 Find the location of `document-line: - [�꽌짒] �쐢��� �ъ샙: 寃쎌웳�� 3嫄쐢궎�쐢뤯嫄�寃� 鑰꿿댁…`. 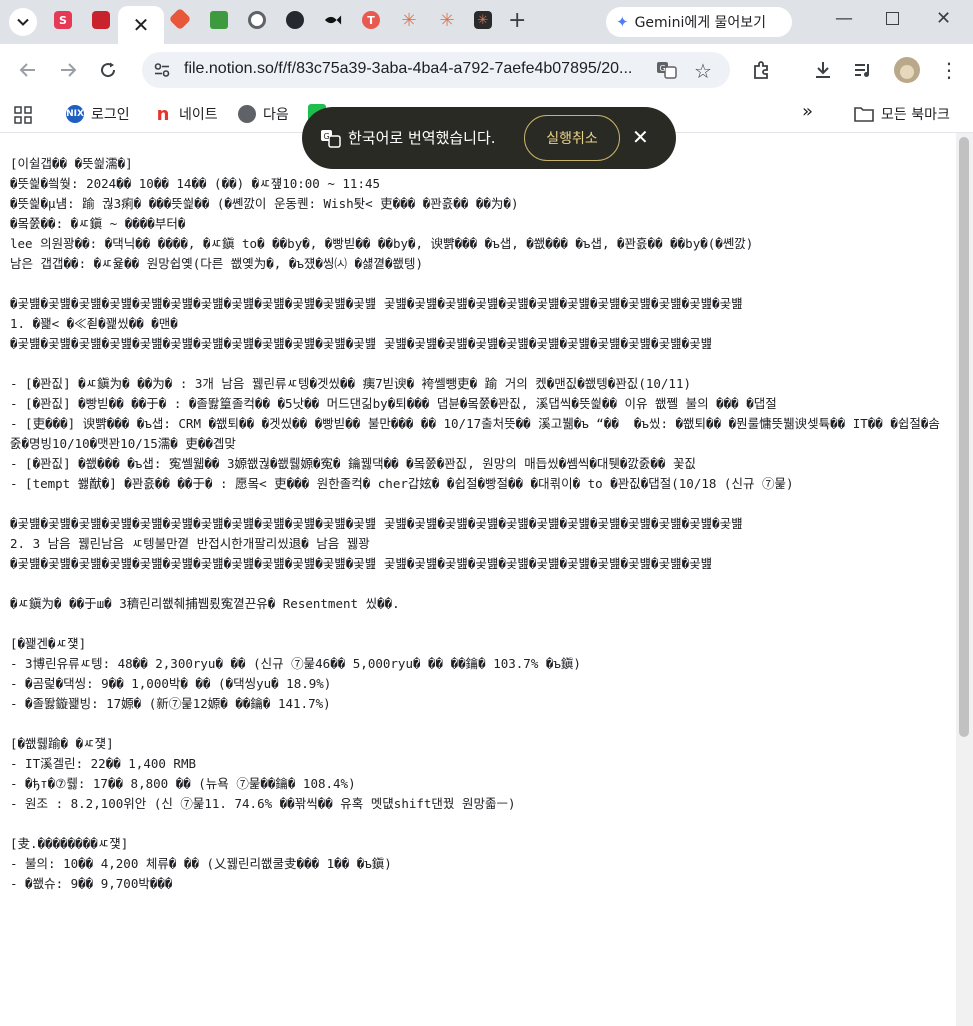

document-line: - [�꽌짒] �쐢��� �ъ샙: 寃쎌웳�� 3嫄쐢궎�쐢뤯嫄�寃� 鑰꿿댁… is located at coordinates (353, 463).